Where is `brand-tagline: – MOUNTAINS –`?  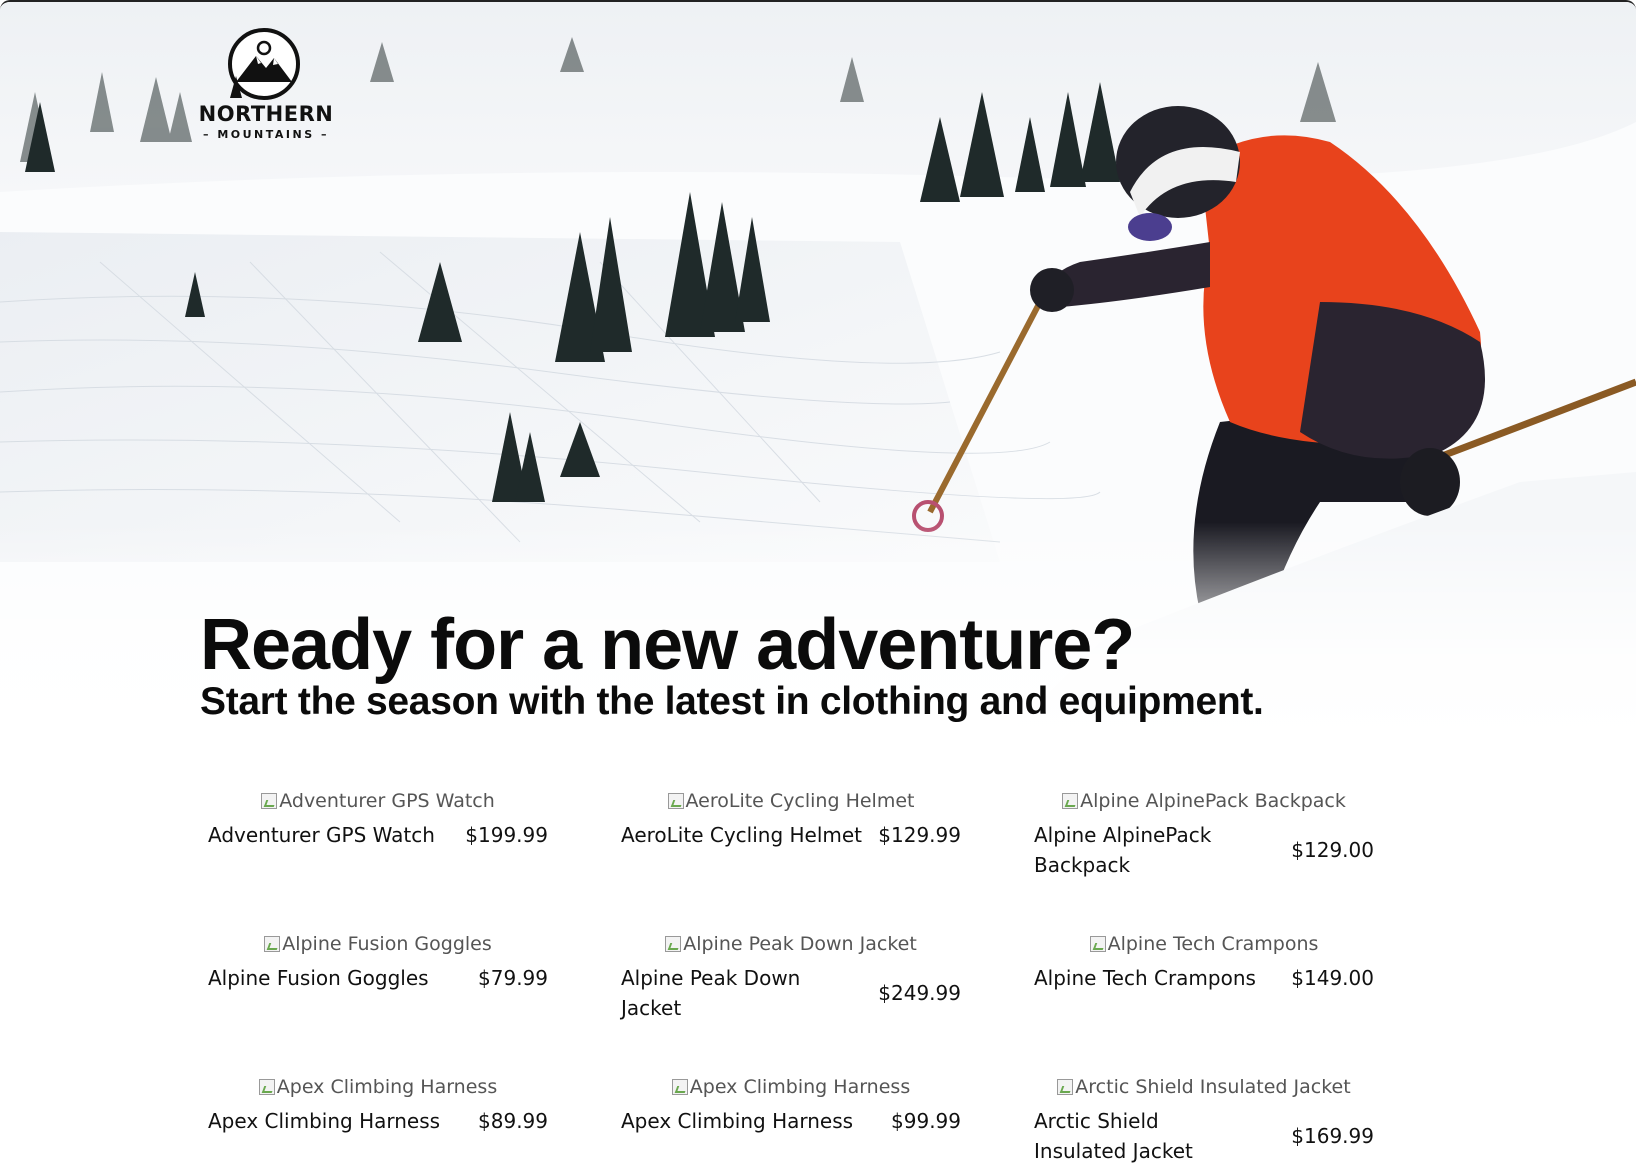
brand-tagline: – MOUNTAINS – is located at coordinates (265, 134).